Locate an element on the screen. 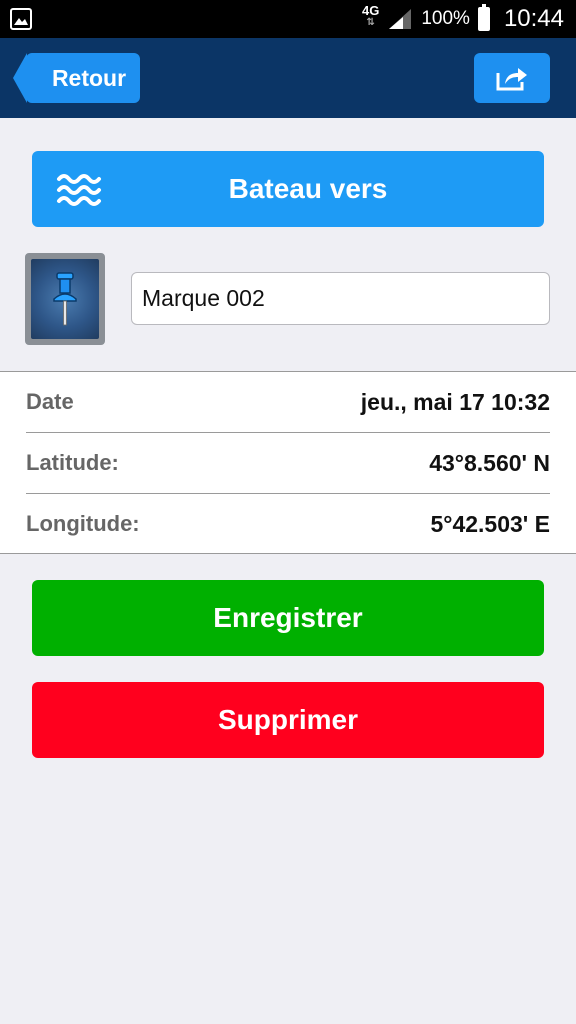  boat-to-label: Bateau vers is located at coordinates (308, 188).